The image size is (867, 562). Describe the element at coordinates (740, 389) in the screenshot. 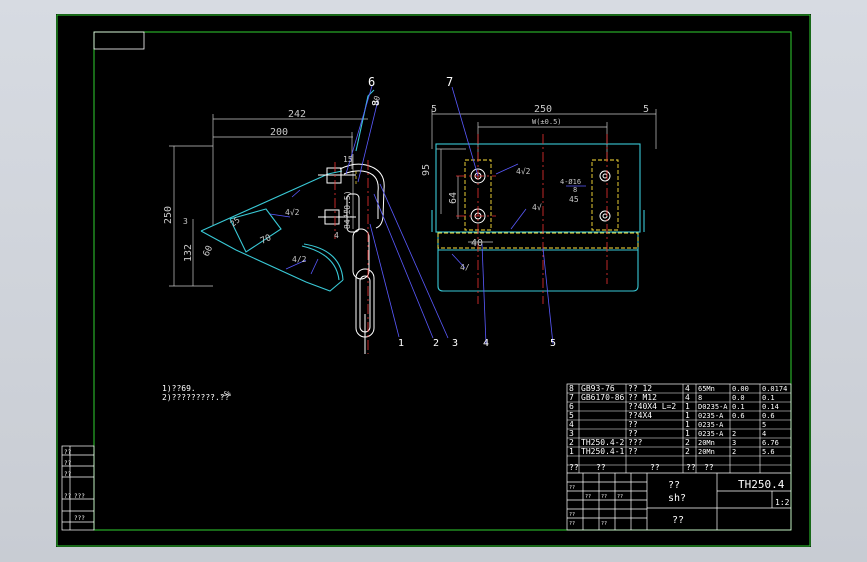

I see `bom-cell-w1: 0.00` at that location.